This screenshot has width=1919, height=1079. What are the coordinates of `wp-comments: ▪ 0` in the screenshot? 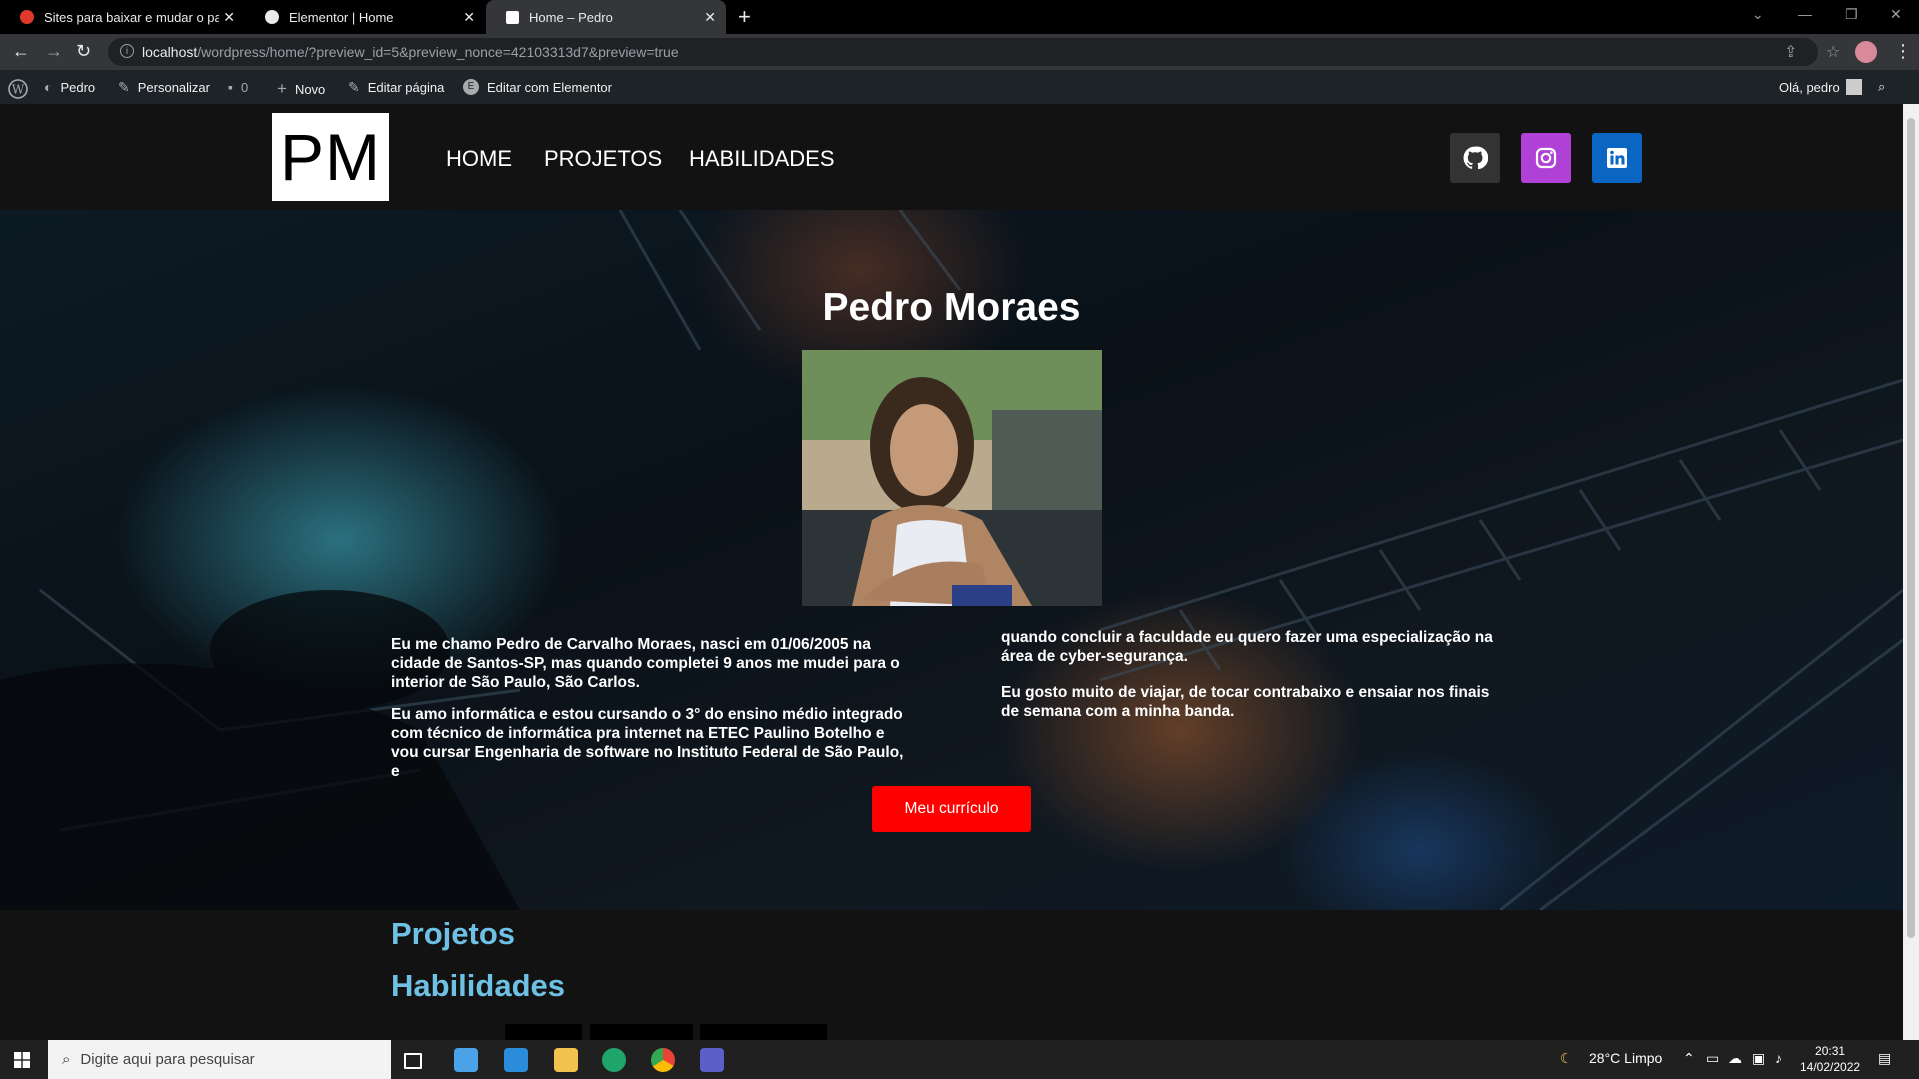 It's located at (238, 87).